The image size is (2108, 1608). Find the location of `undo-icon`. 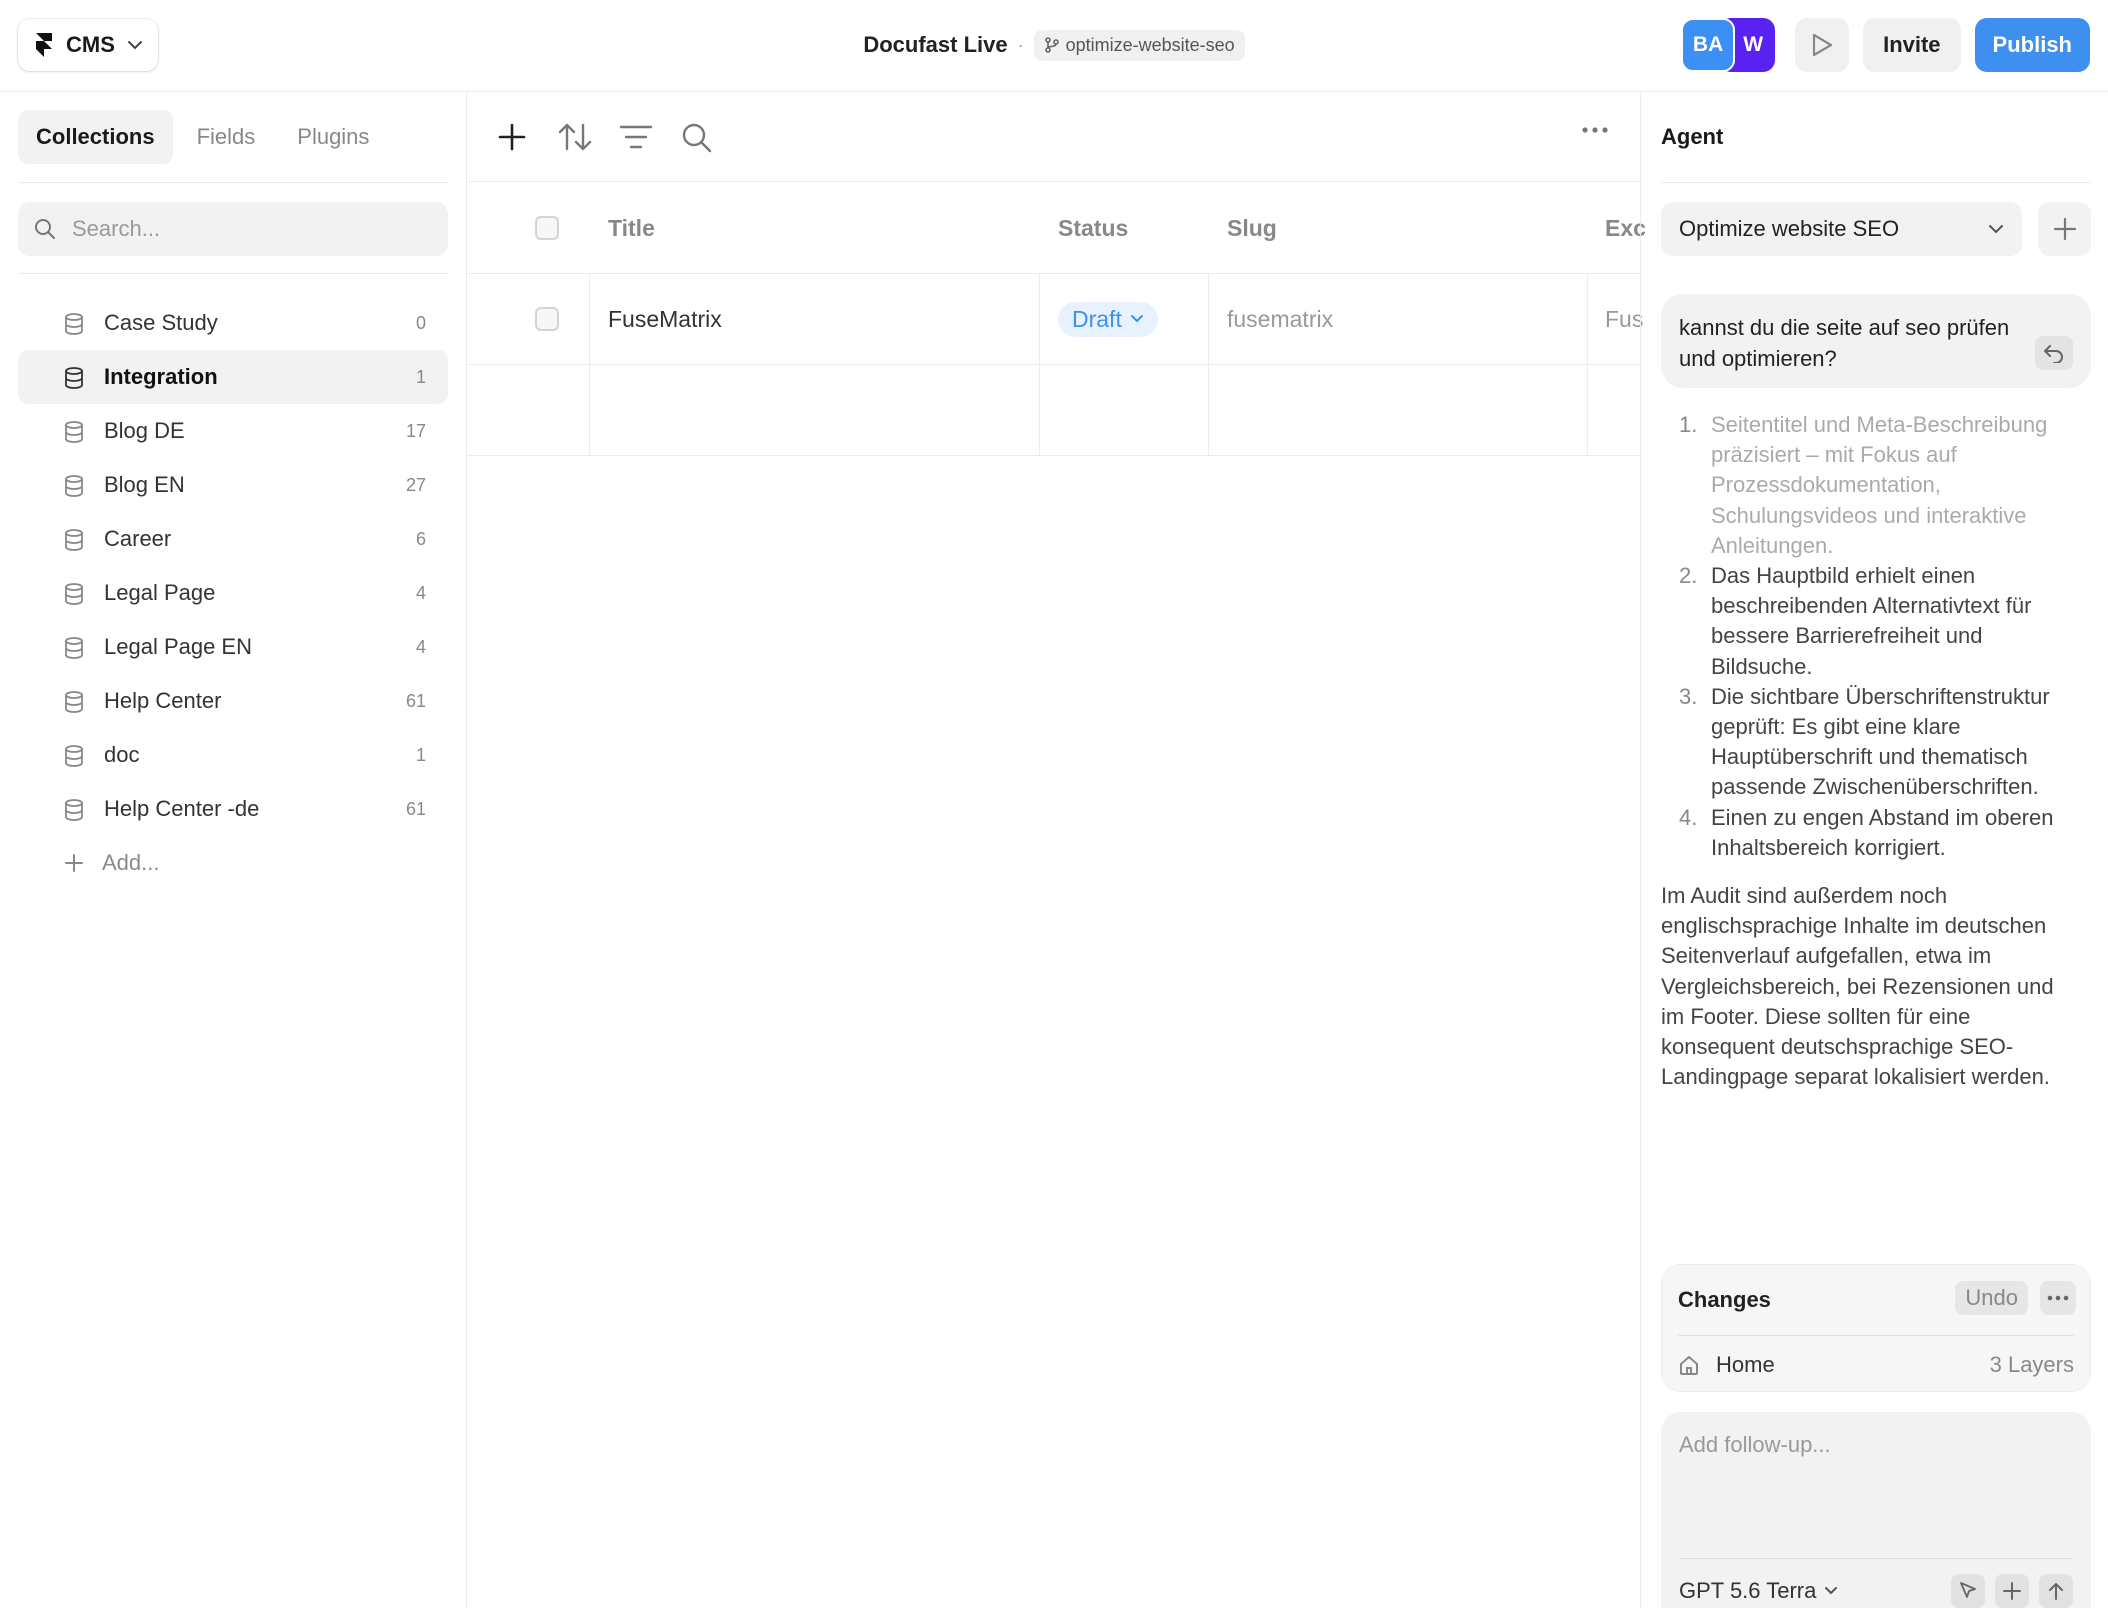

undo-icon is located at coordinates (2053, 354).